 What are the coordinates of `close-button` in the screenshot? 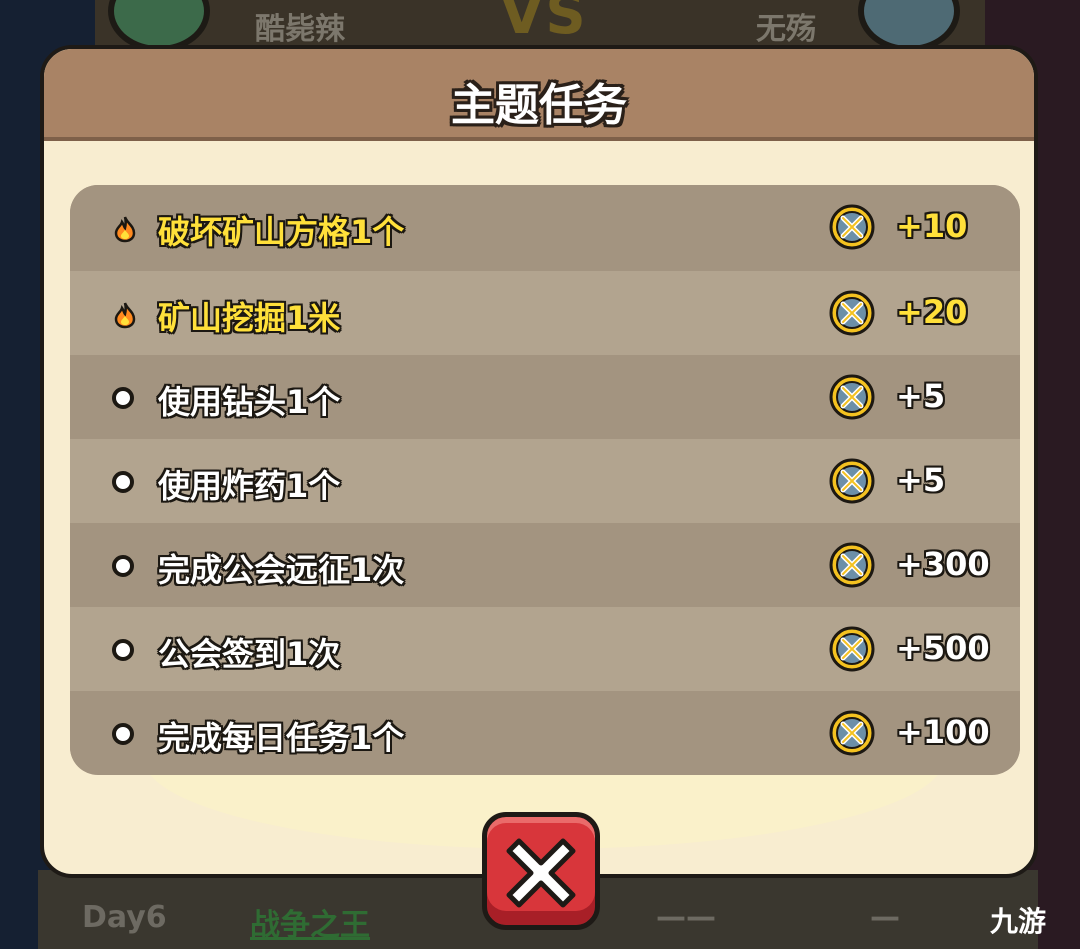 It's located at (541, 871).